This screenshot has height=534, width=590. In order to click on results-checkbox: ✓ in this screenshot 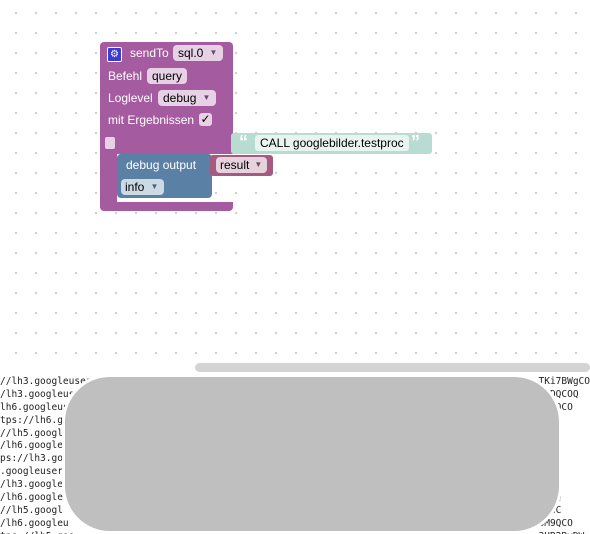, I will do `click(205, 119)`.